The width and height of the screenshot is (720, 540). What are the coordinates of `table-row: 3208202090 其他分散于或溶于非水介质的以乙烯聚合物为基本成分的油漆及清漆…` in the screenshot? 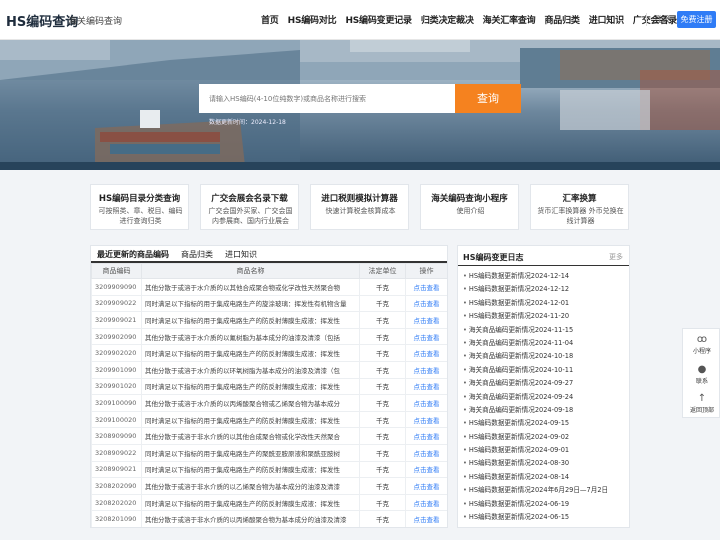 It's located at (269, 486).